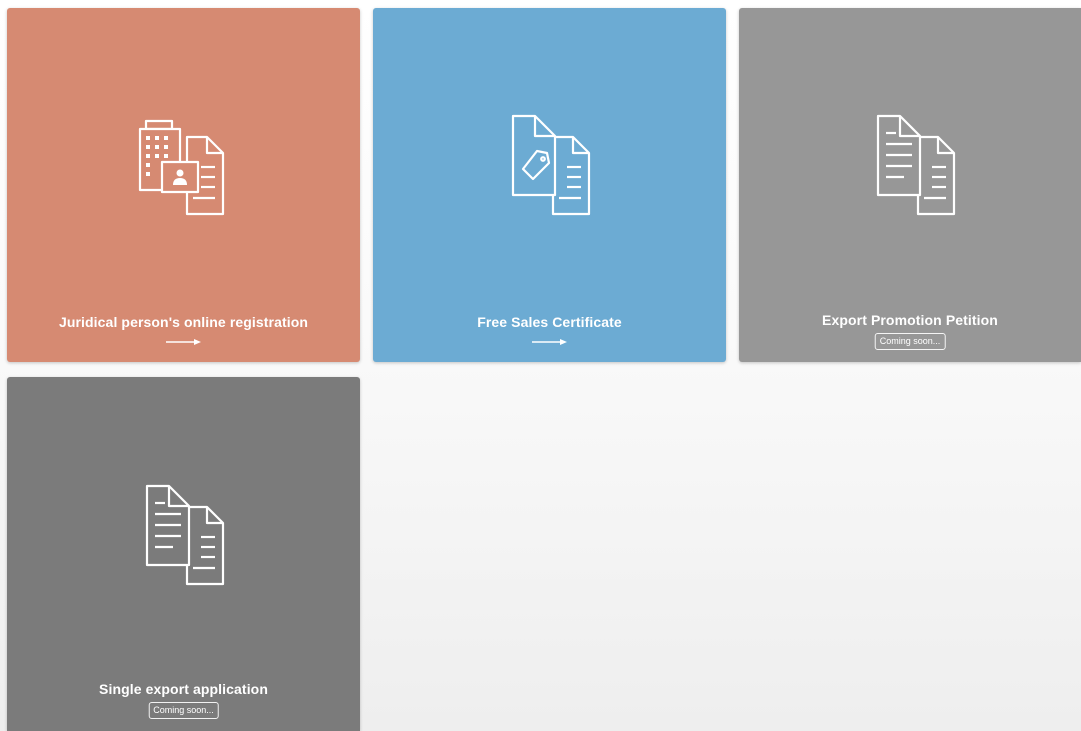 The width and height of the screenshot is (1081, 731). Describe the element at coordinates (550, 170) in the screenshot. I see `tag-document-icon` at that location.